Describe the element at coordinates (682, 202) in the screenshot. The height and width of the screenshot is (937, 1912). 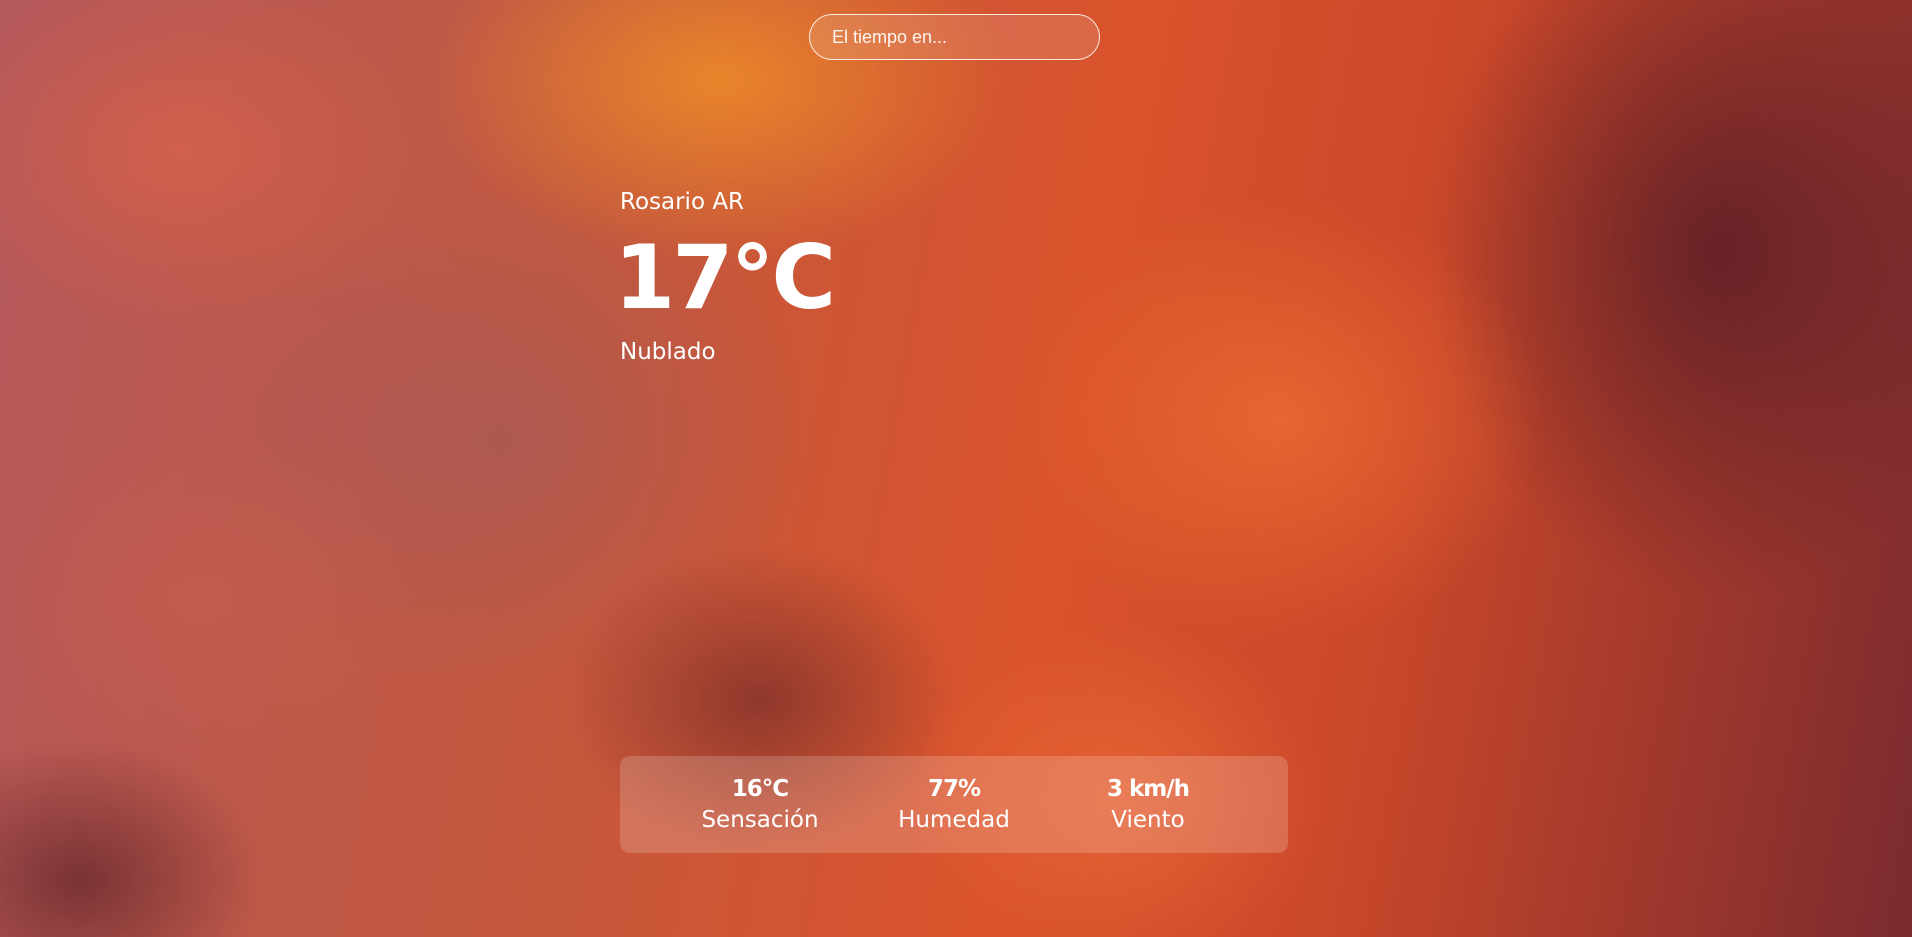
I see `city-name: Rosario AR` at that location.